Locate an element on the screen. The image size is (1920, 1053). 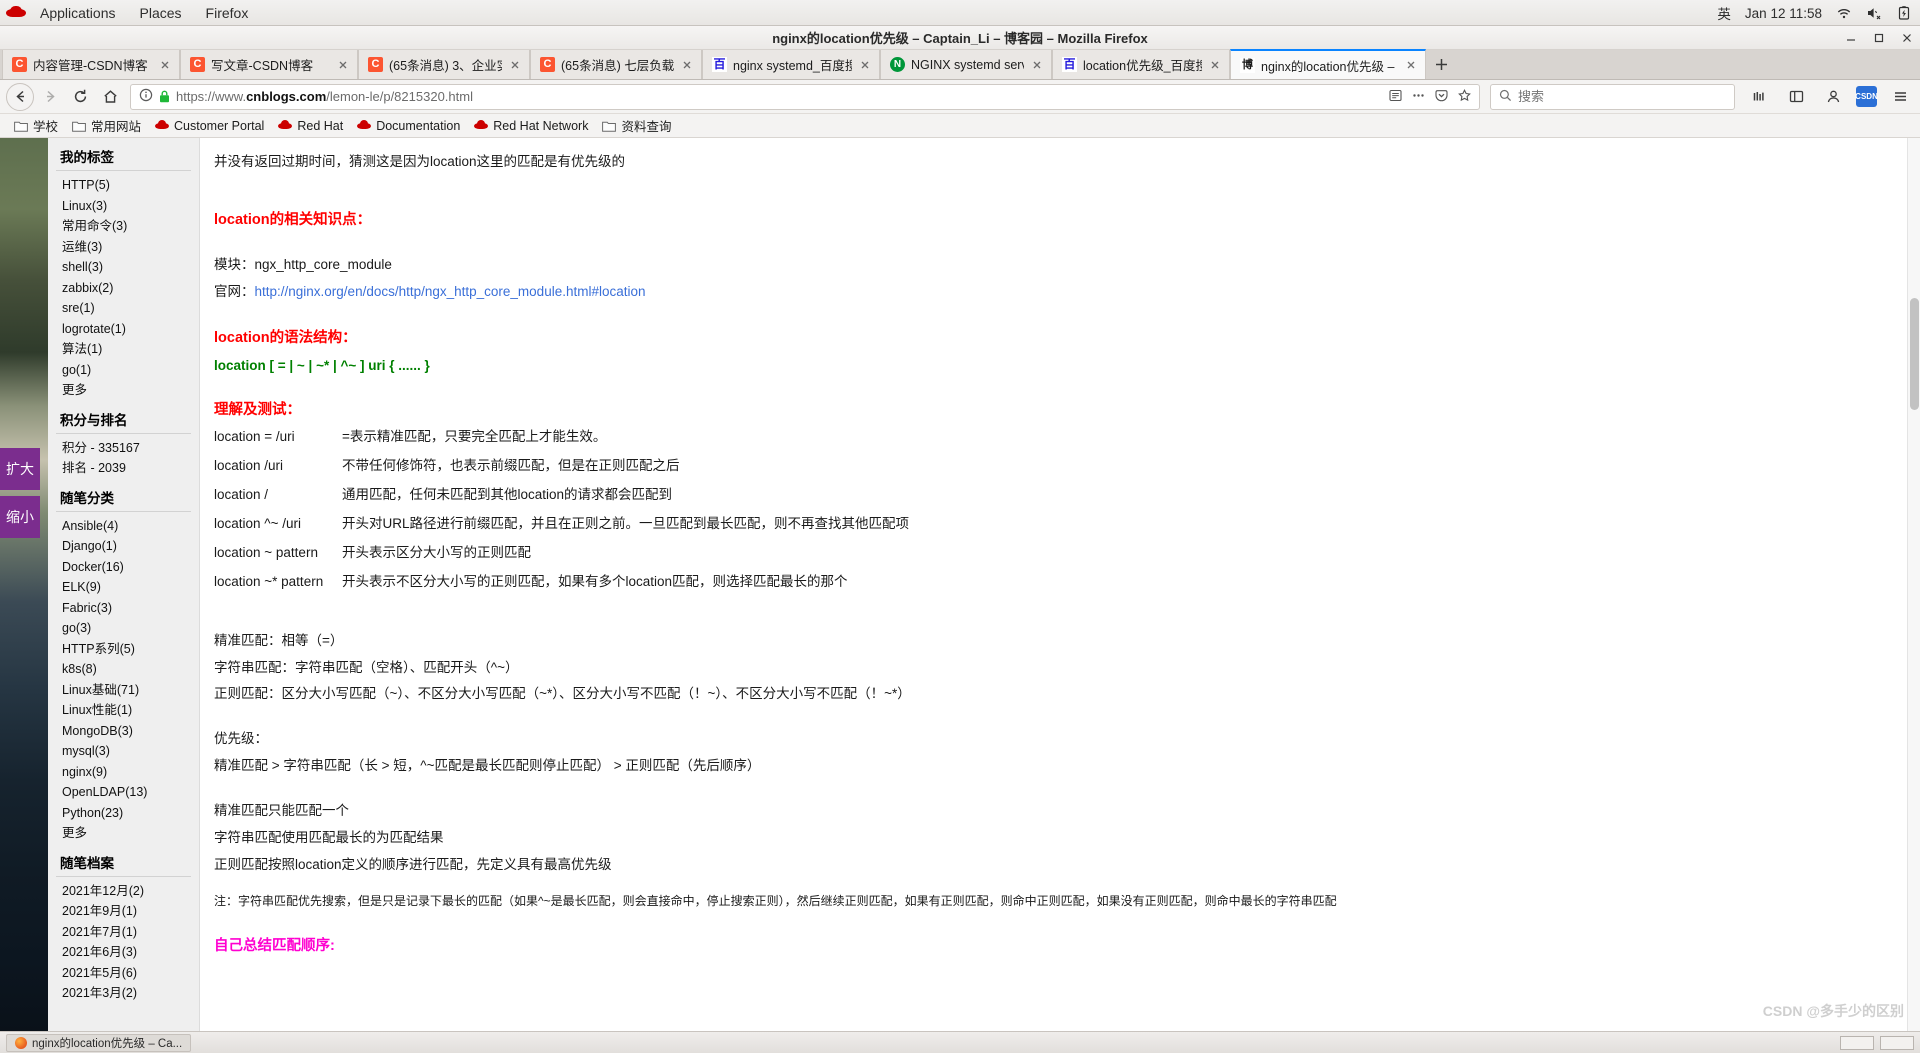
home-icon is located at coordinates (110, 97).